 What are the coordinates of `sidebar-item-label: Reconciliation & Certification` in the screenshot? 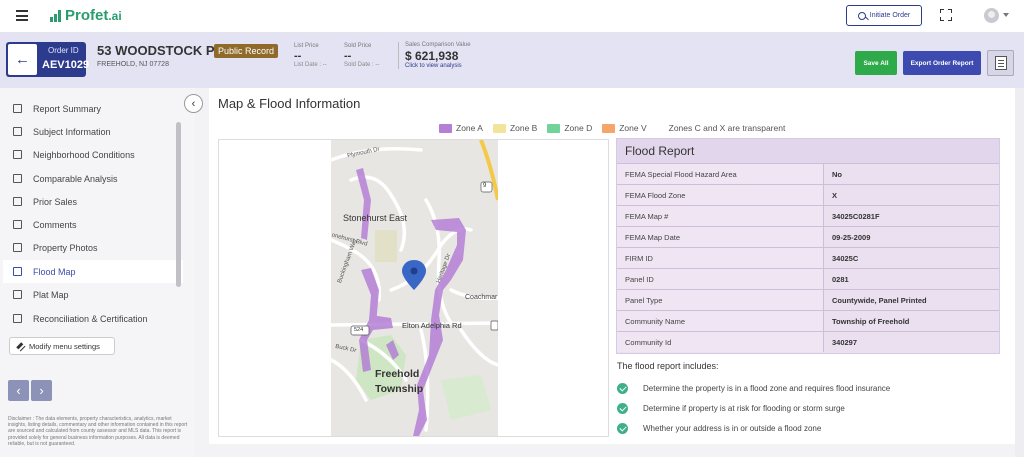 It's located at (90, 318).